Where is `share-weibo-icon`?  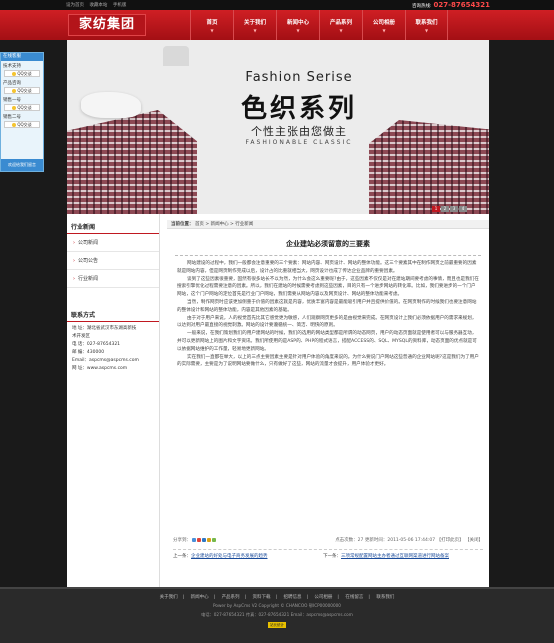 share-weibo-icon is located at coordinates (199, 539).